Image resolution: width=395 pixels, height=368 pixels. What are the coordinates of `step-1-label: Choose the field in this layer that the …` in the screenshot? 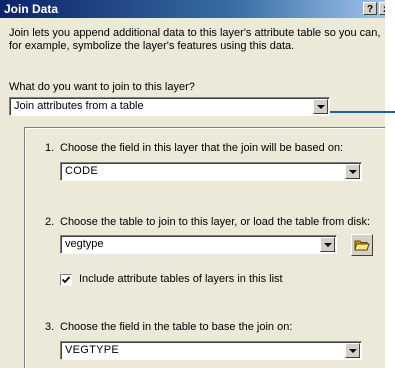 It's located at (202, 148).